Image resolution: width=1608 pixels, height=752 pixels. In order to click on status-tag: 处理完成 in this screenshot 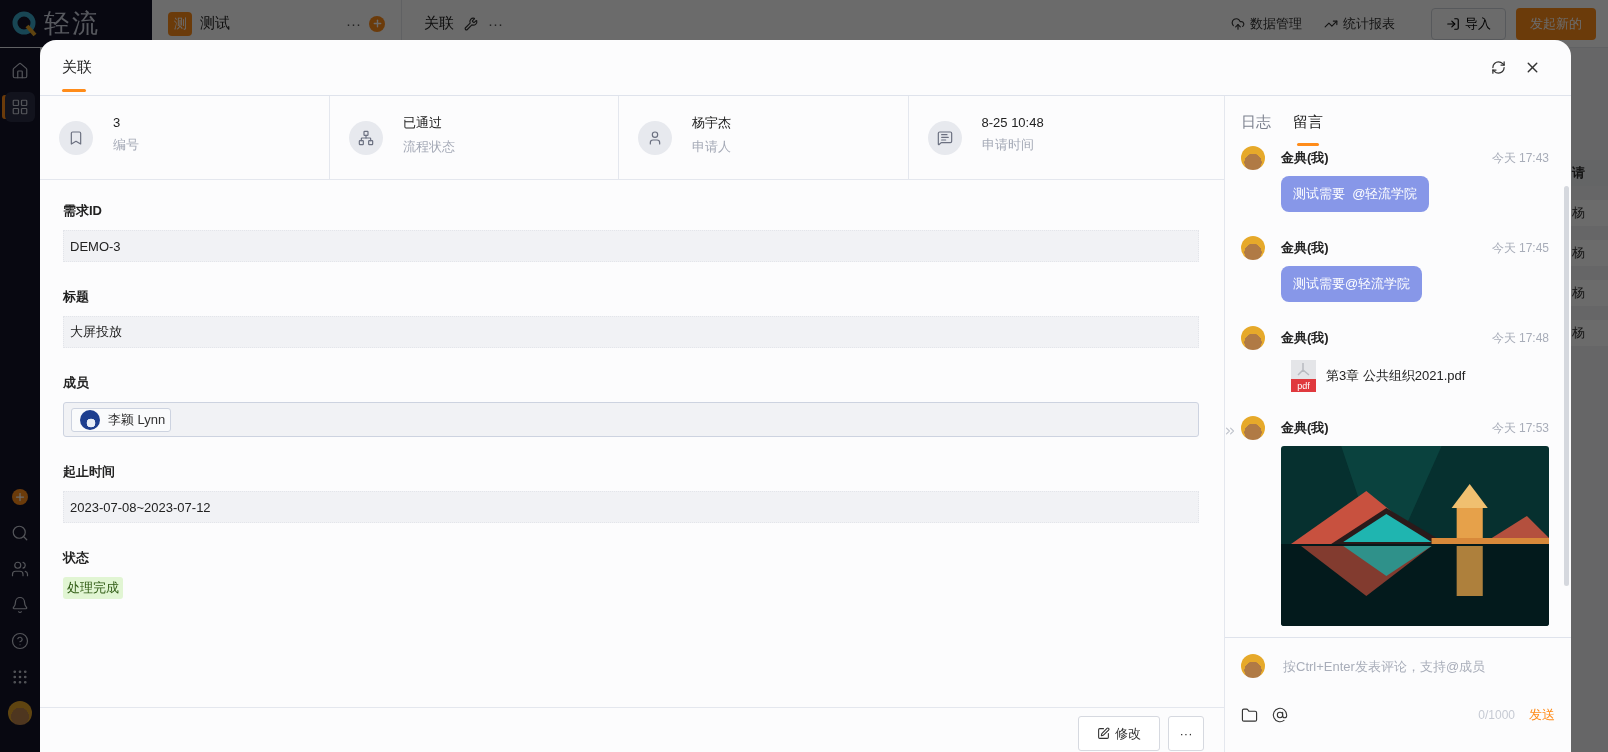, I will do `click(93, 588)`.